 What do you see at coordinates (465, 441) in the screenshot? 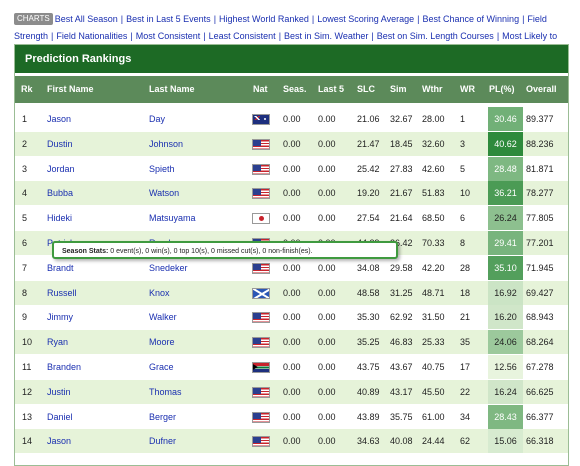
I see `cell-world-rank: 62` at bounding box center [465, 441].